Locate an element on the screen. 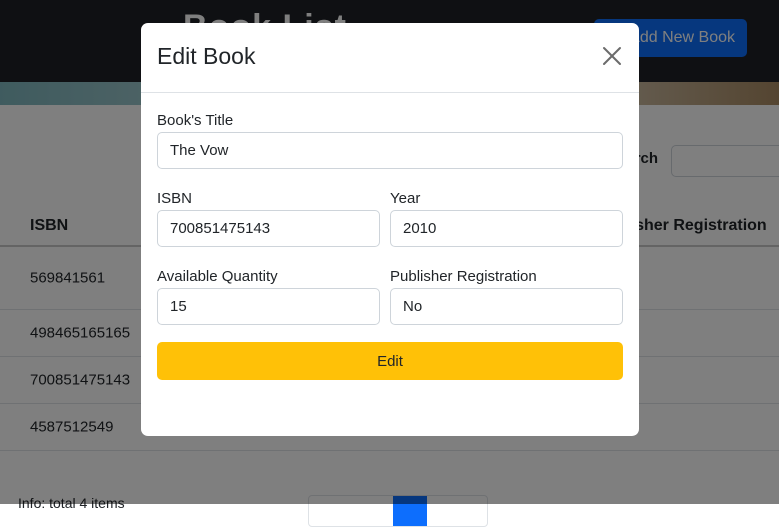 The image size is (779, 527). year-label: Year is located at coordinates (405, 198).